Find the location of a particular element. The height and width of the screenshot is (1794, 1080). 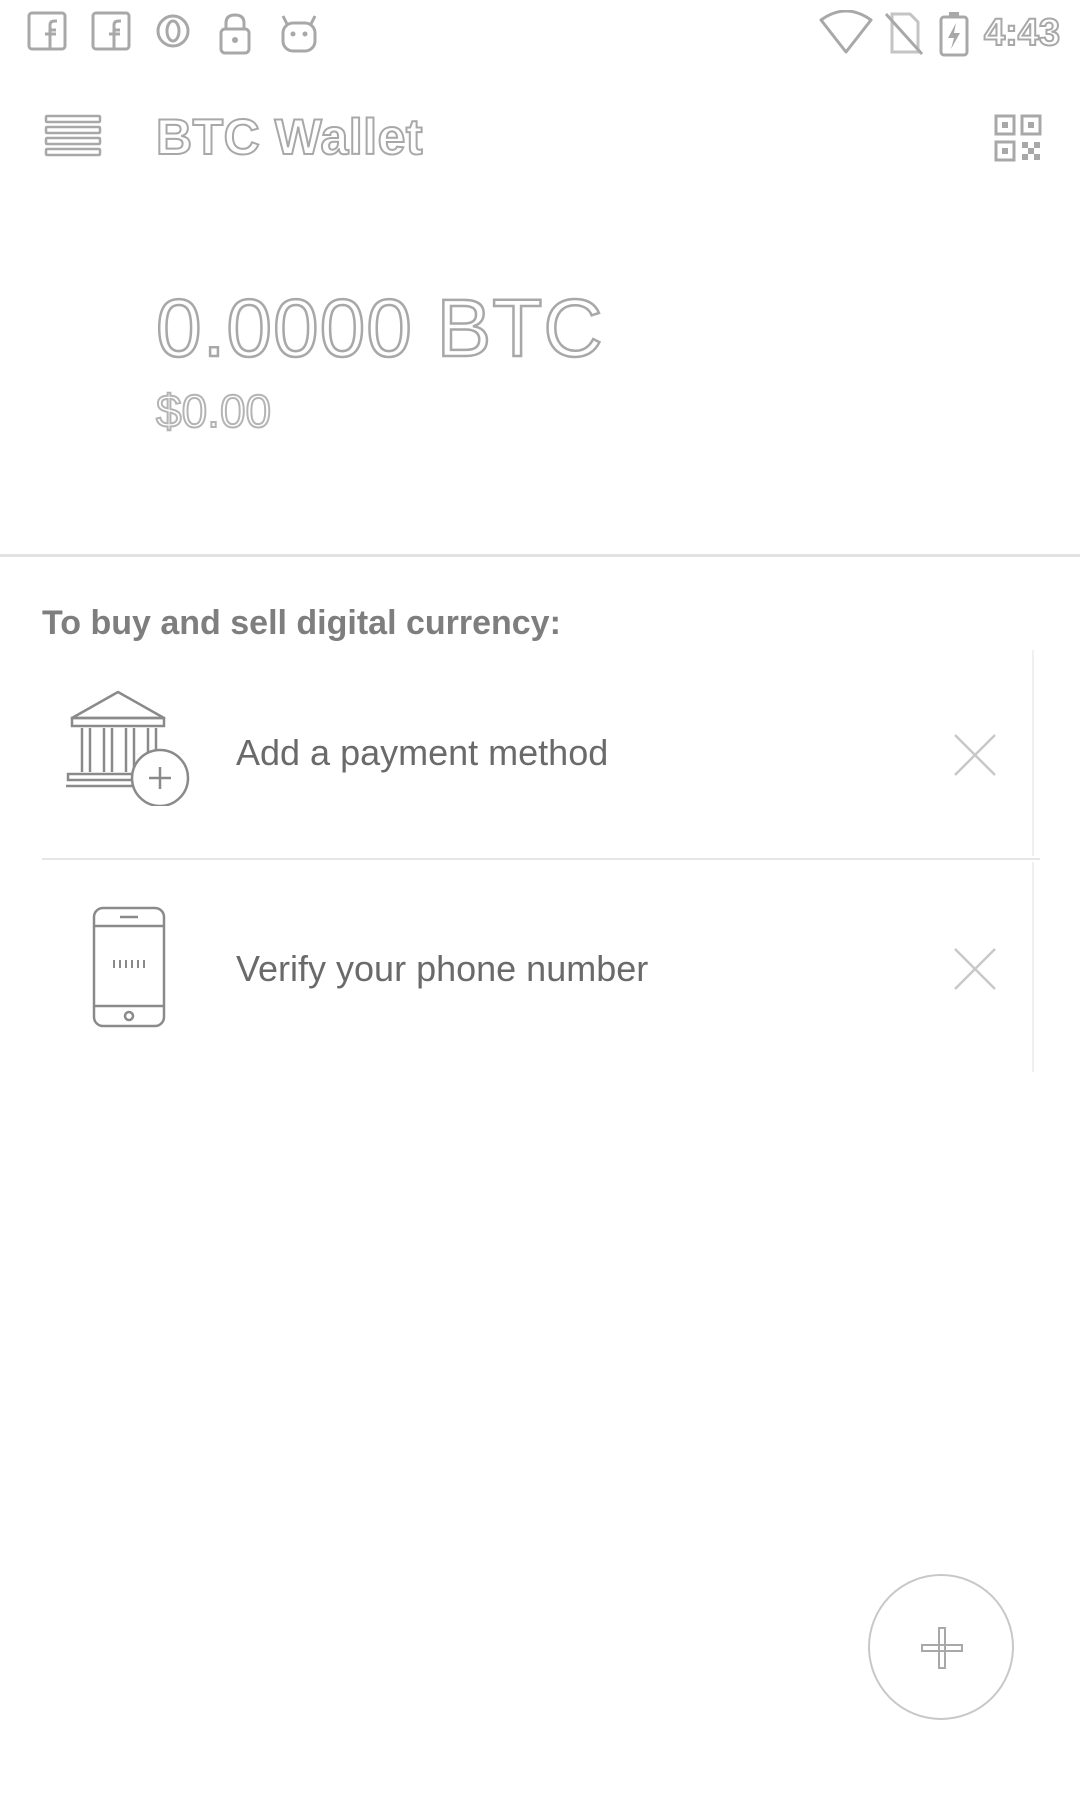

verify-phone-card: Verify your phone number is located at coordinates (539, 968).